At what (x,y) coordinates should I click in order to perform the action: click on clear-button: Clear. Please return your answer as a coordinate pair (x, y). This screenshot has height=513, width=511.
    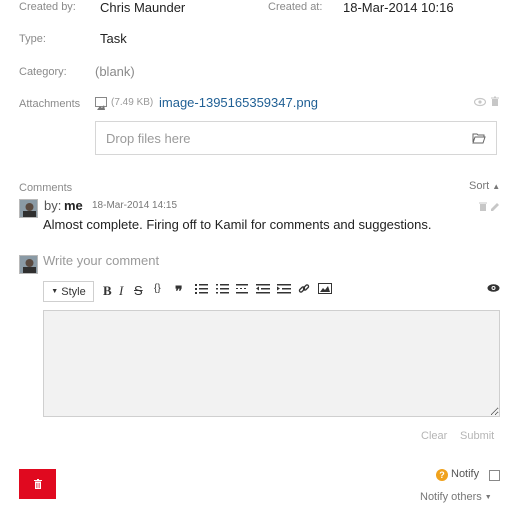
    Looking at the image, I should click on (434, 436).